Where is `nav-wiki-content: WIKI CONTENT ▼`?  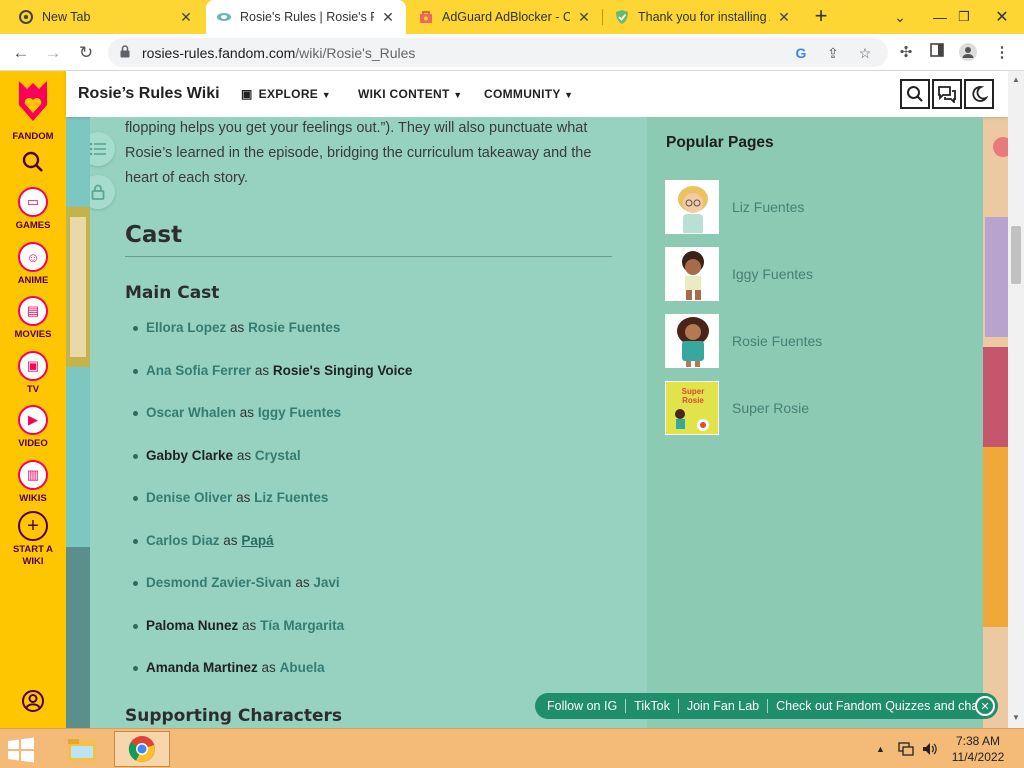
nav-wiki-content: WIKI CONTENT ▼ is located at coordinates (410, 94).